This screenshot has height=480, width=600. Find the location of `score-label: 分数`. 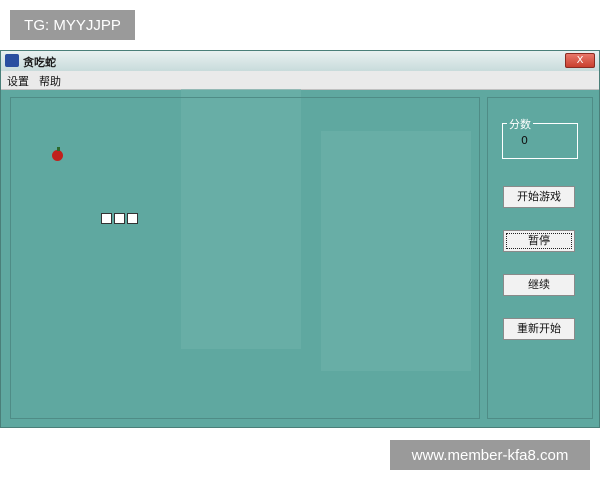

score-label: 分数 is located at coordinates (520, 124).